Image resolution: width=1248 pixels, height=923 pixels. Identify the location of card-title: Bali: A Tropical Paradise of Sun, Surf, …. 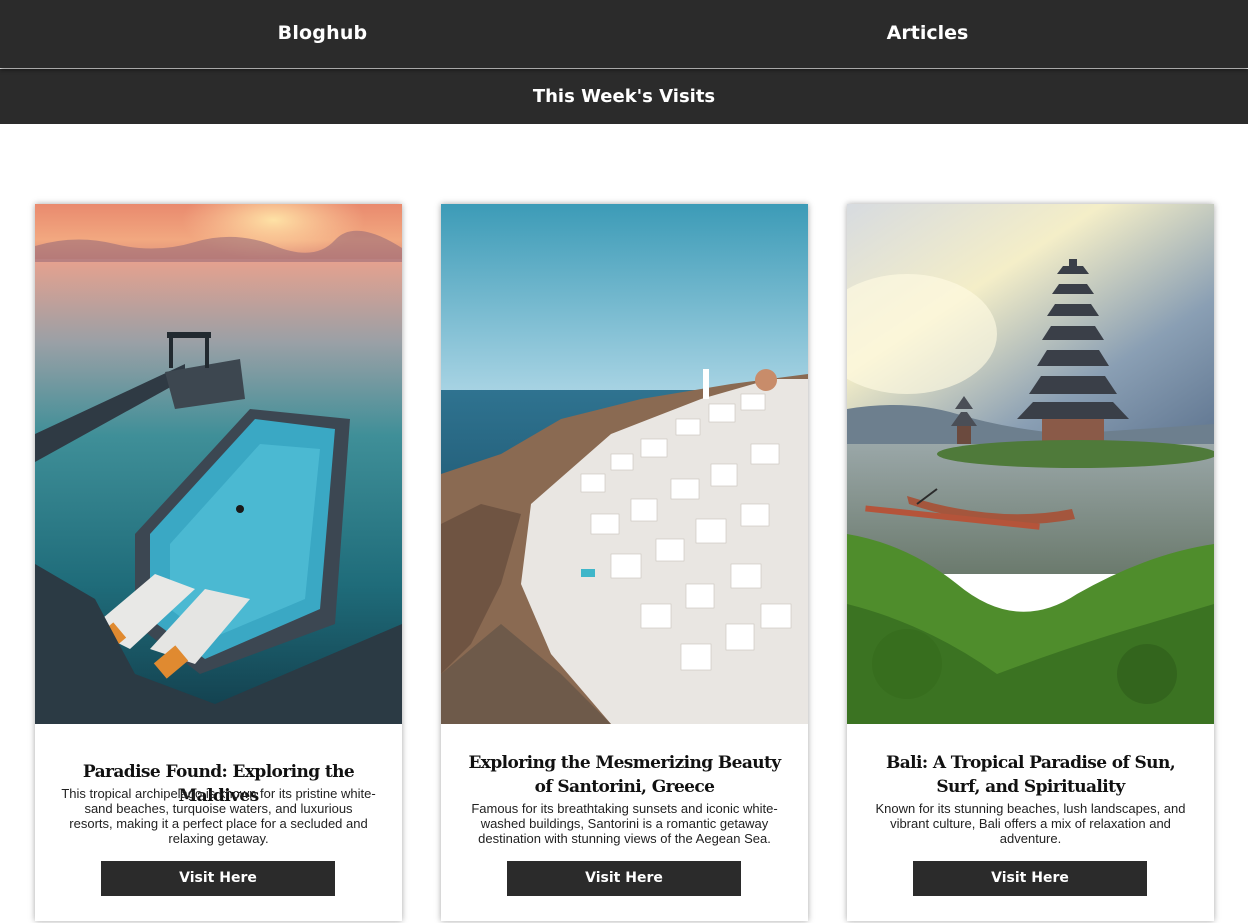
(1030, 775).